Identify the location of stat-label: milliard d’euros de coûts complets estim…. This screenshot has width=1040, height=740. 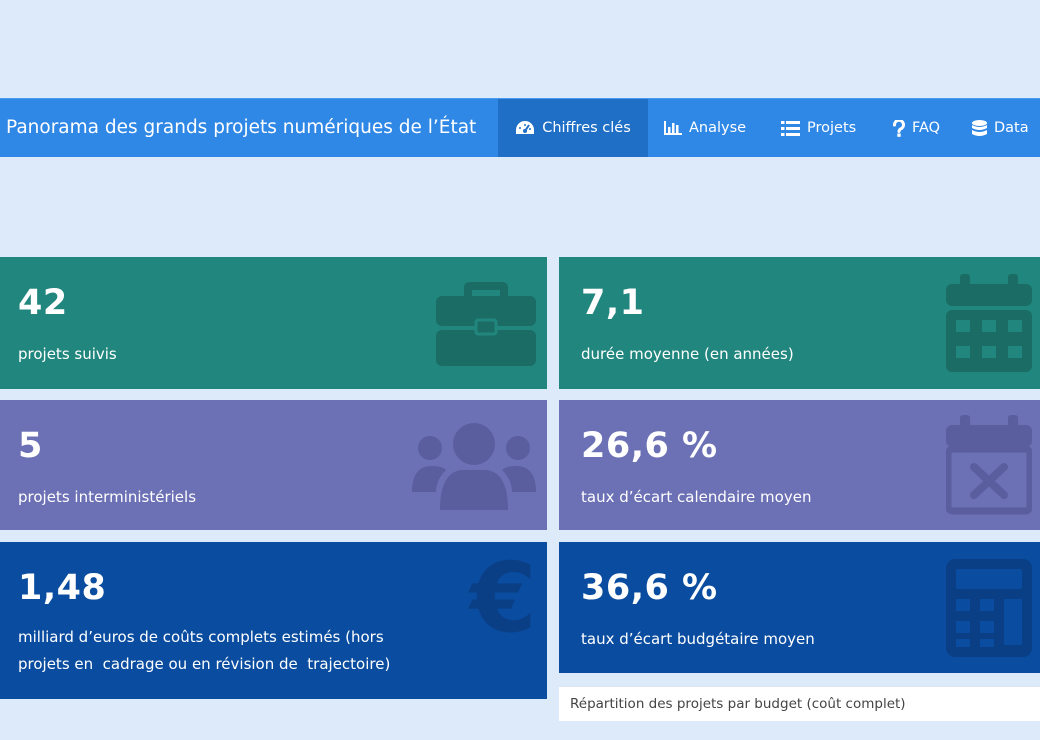
(204, 651).